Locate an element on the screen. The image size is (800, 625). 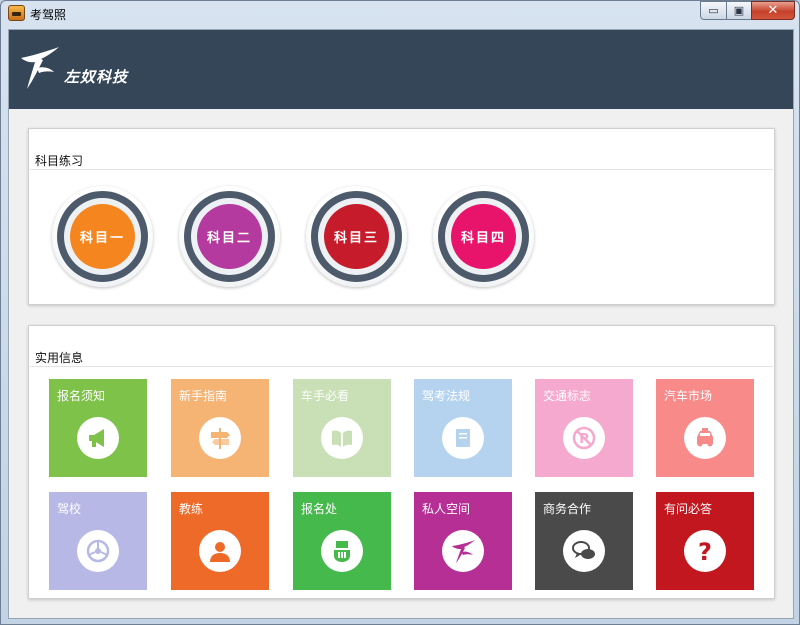
tile-label: 教练 is located at coordinates (191, 509).